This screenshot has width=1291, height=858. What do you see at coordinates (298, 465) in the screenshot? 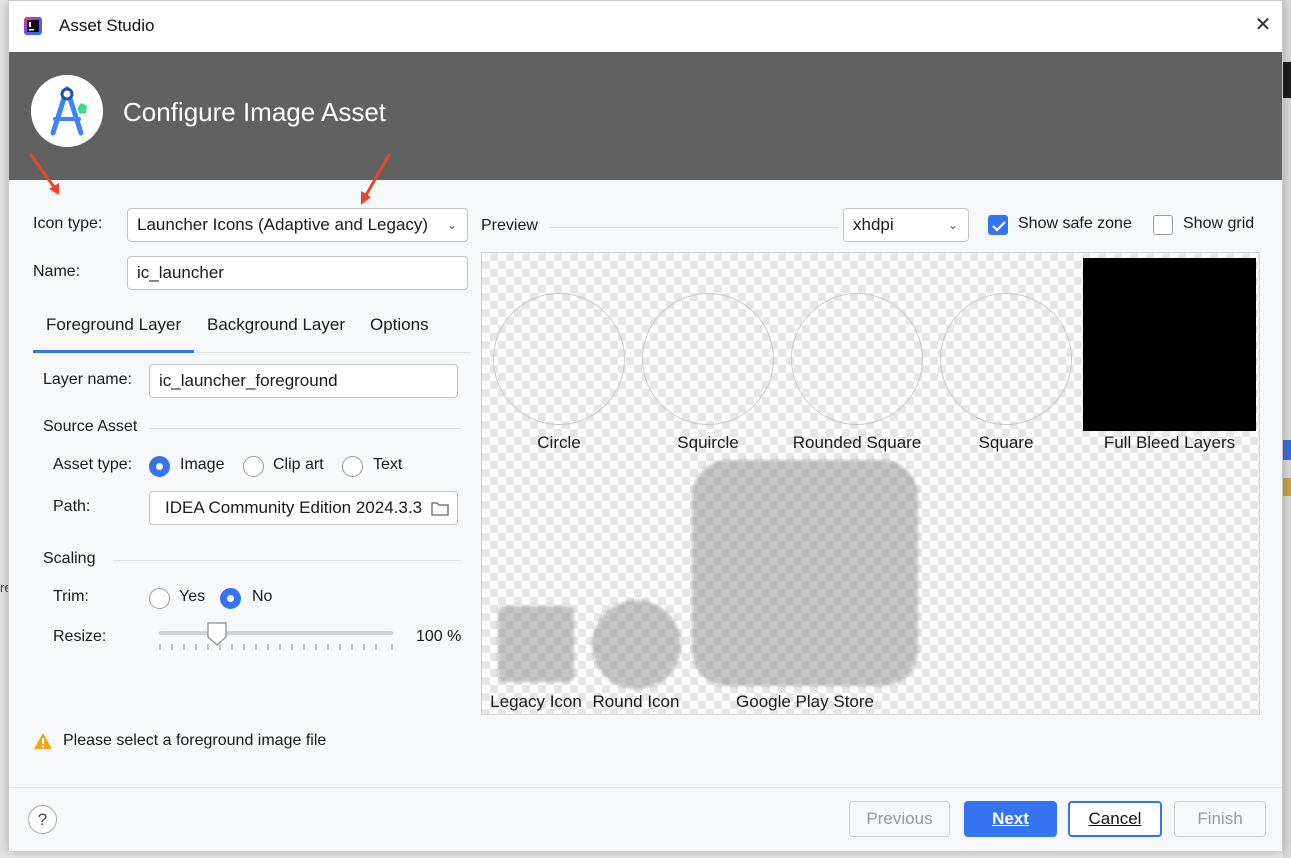
I see `asset-type-clipart-label: Clip art` at bounding box center [298, 465].